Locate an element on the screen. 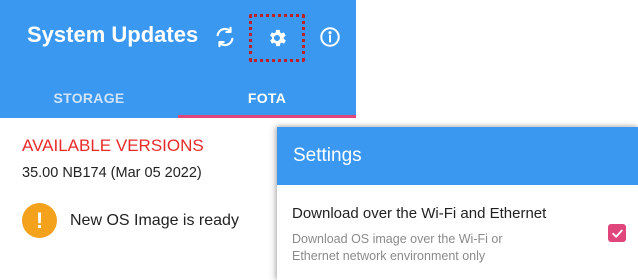 Image resolution: width=638 pixels, height=280 pixels. wifi-ethernet-option-title: Download over the Wi-Fi and Ethernet is located at coordinates (419, 213).